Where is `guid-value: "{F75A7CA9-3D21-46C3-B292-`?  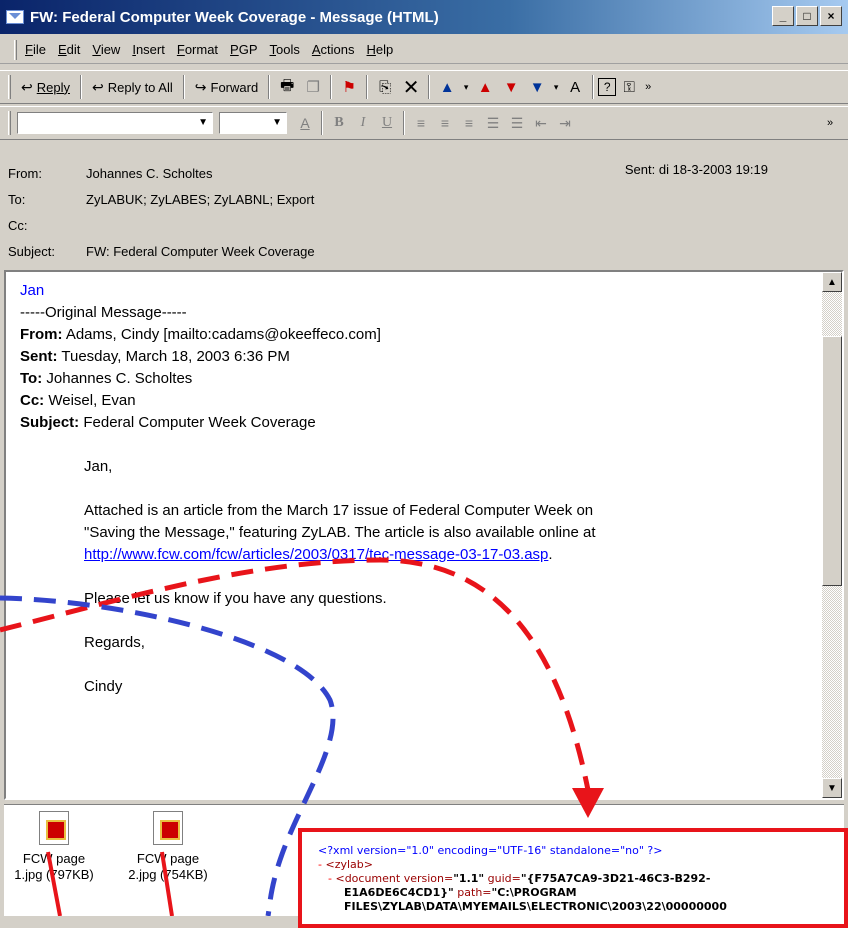
guid-value: "{F75A7CA9-3D21-46C3-B292- is located at coordinates (615, 878).